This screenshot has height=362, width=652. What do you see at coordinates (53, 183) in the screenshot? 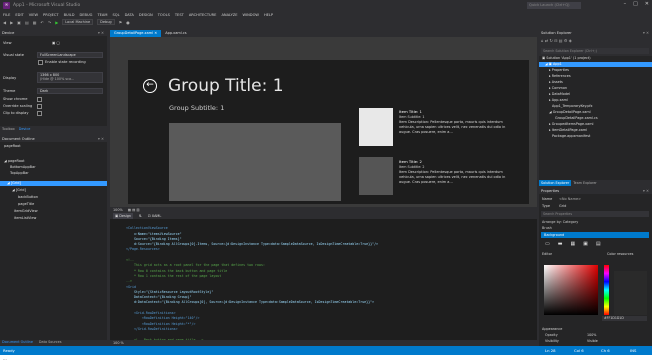
I see `outline-item-selected: ◢ [Grid]` at bounding box center [53, 183].